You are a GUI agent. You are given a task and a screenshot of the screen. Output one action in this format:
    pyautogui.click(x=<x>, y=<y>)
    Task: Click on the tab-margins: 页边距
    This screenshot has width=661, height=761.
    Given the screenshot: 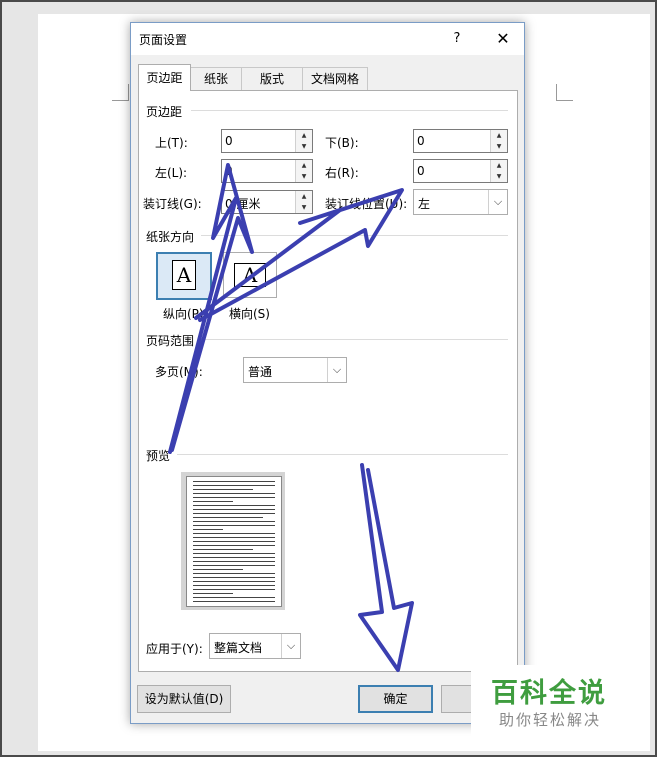 What is the action you would take?
    pyautogui.click(x=164, y=77)
    